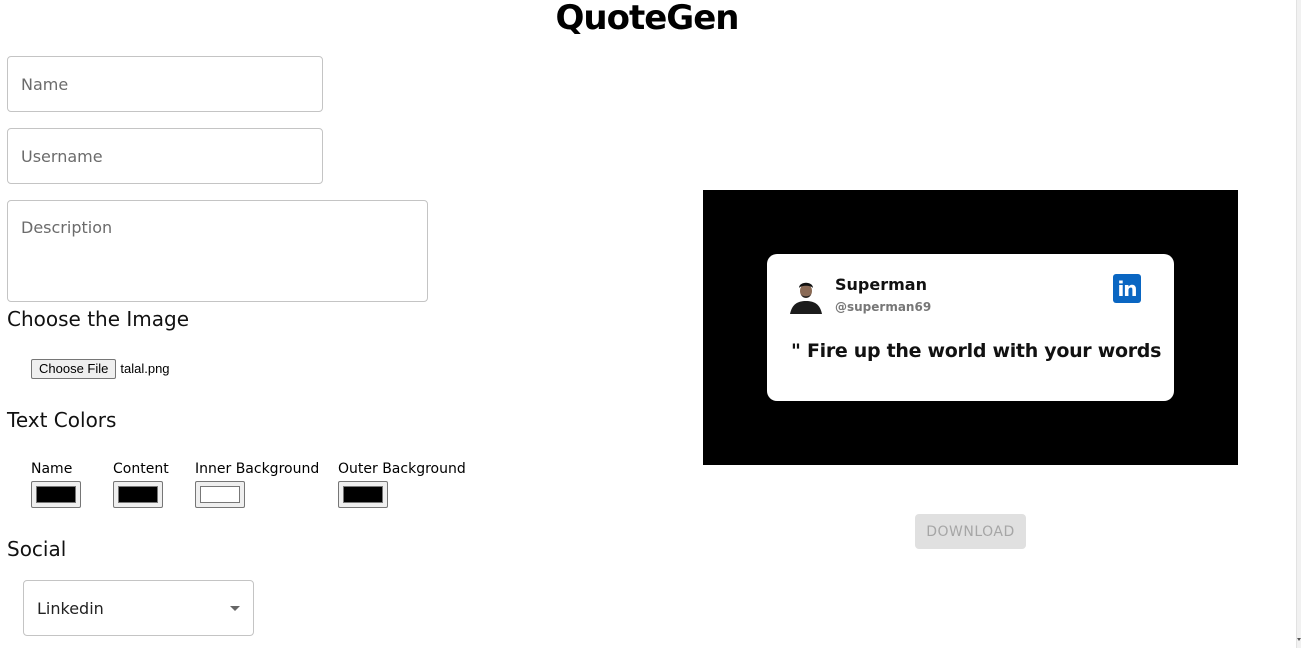 The image size is (1301, 648). Describe the element at coordinates (217, 246) in the screenshot. I see `description-input` at that location.